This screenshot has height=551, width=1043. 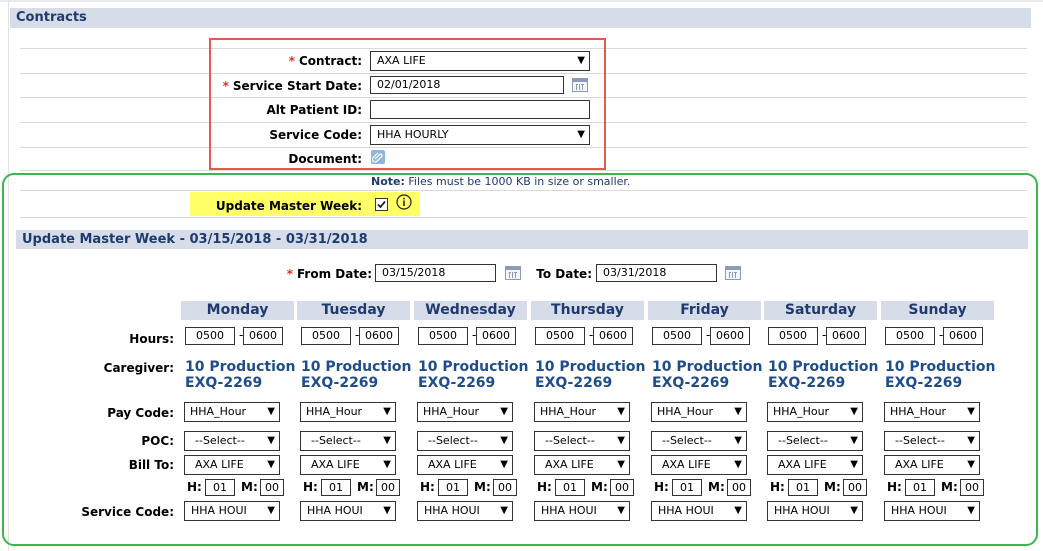 I want to click on info-icon, so click(x=404, y=202).